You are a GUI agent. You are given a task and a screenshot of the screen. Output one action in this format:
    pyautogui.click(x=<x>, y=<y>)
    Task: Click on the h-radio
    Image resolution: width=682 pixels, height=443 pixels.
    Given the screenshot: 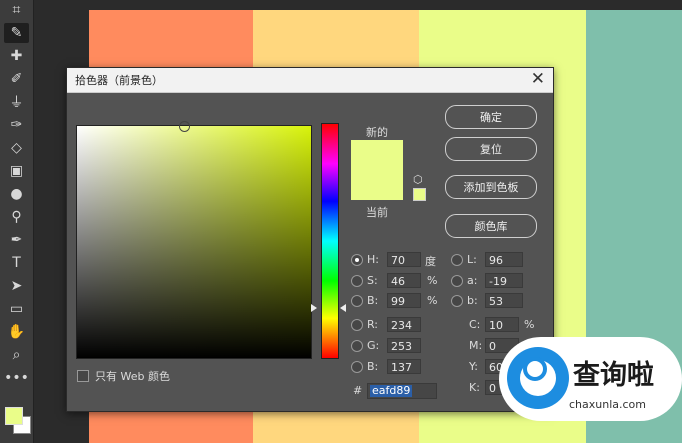 What is the action you would take?
    pyautogui.click(x=357, y=260)
    